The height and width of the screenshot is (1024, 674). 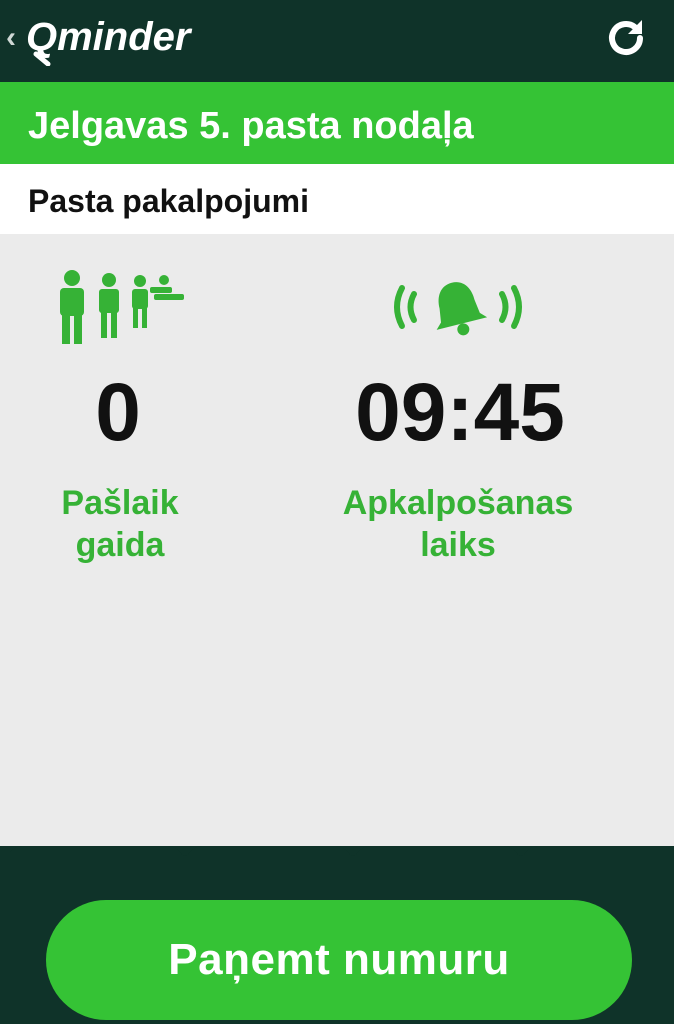 What do you see at coordinates (109, 37) in the screenshot?
I see `svg-text: Qminder` at bounding box center [109, 37].